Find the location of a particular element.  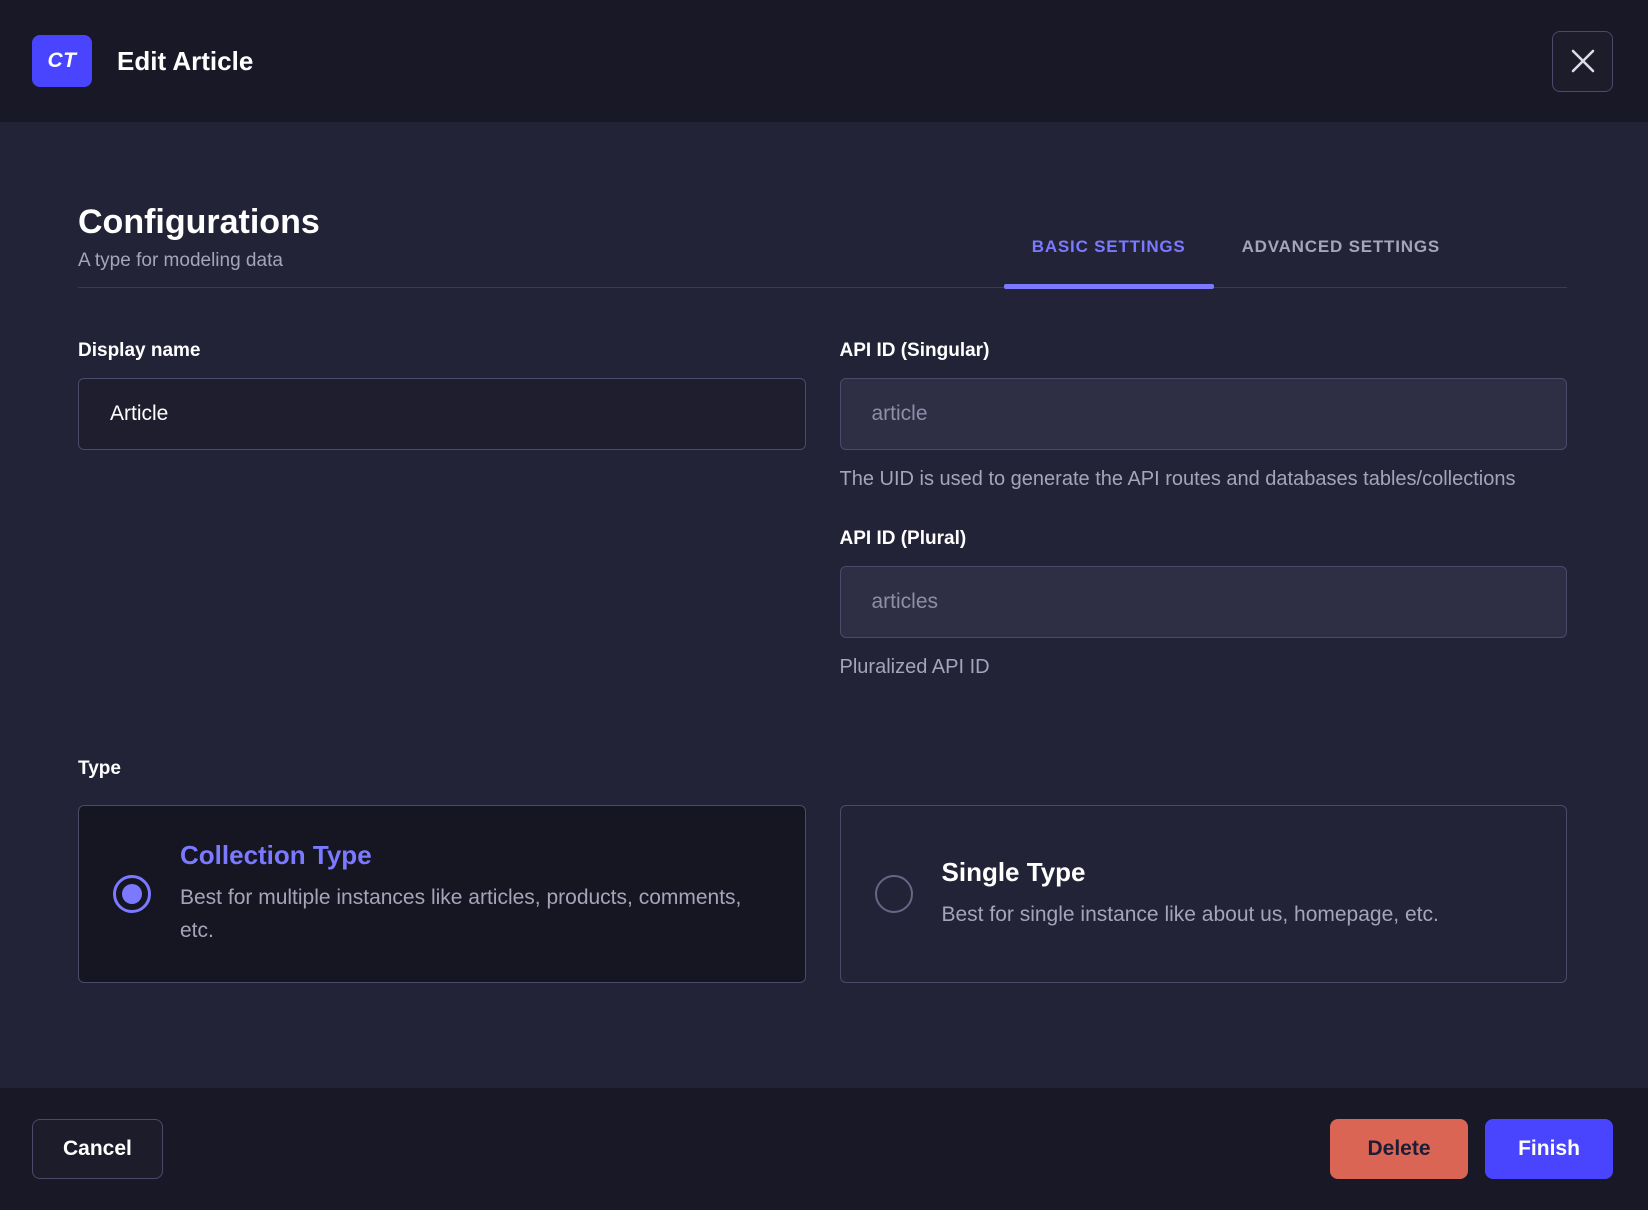

collection-type-title: Collection Type is located at coordinates (276, 855).